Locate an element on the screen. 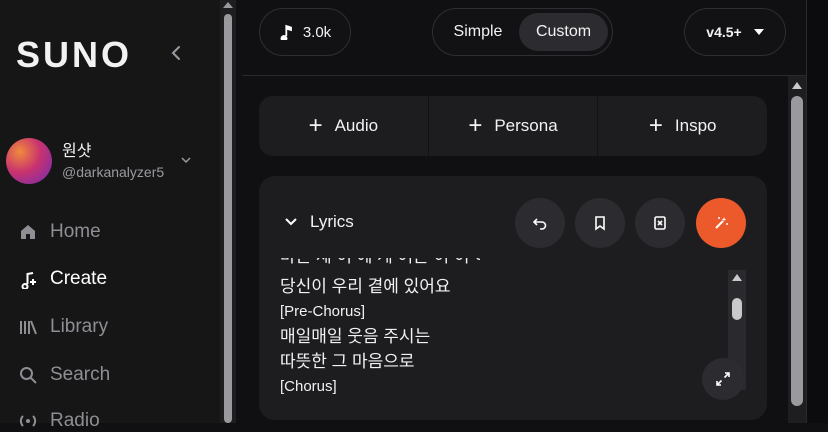 Image resolution: width=828 pixels, height=432 pixels. sidebar-item-radio: Radio is located at coordinates (59, 421).